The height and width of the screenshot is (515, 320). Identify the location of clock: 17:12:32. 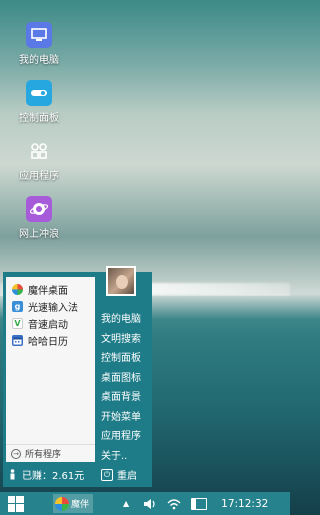
(244, 504).